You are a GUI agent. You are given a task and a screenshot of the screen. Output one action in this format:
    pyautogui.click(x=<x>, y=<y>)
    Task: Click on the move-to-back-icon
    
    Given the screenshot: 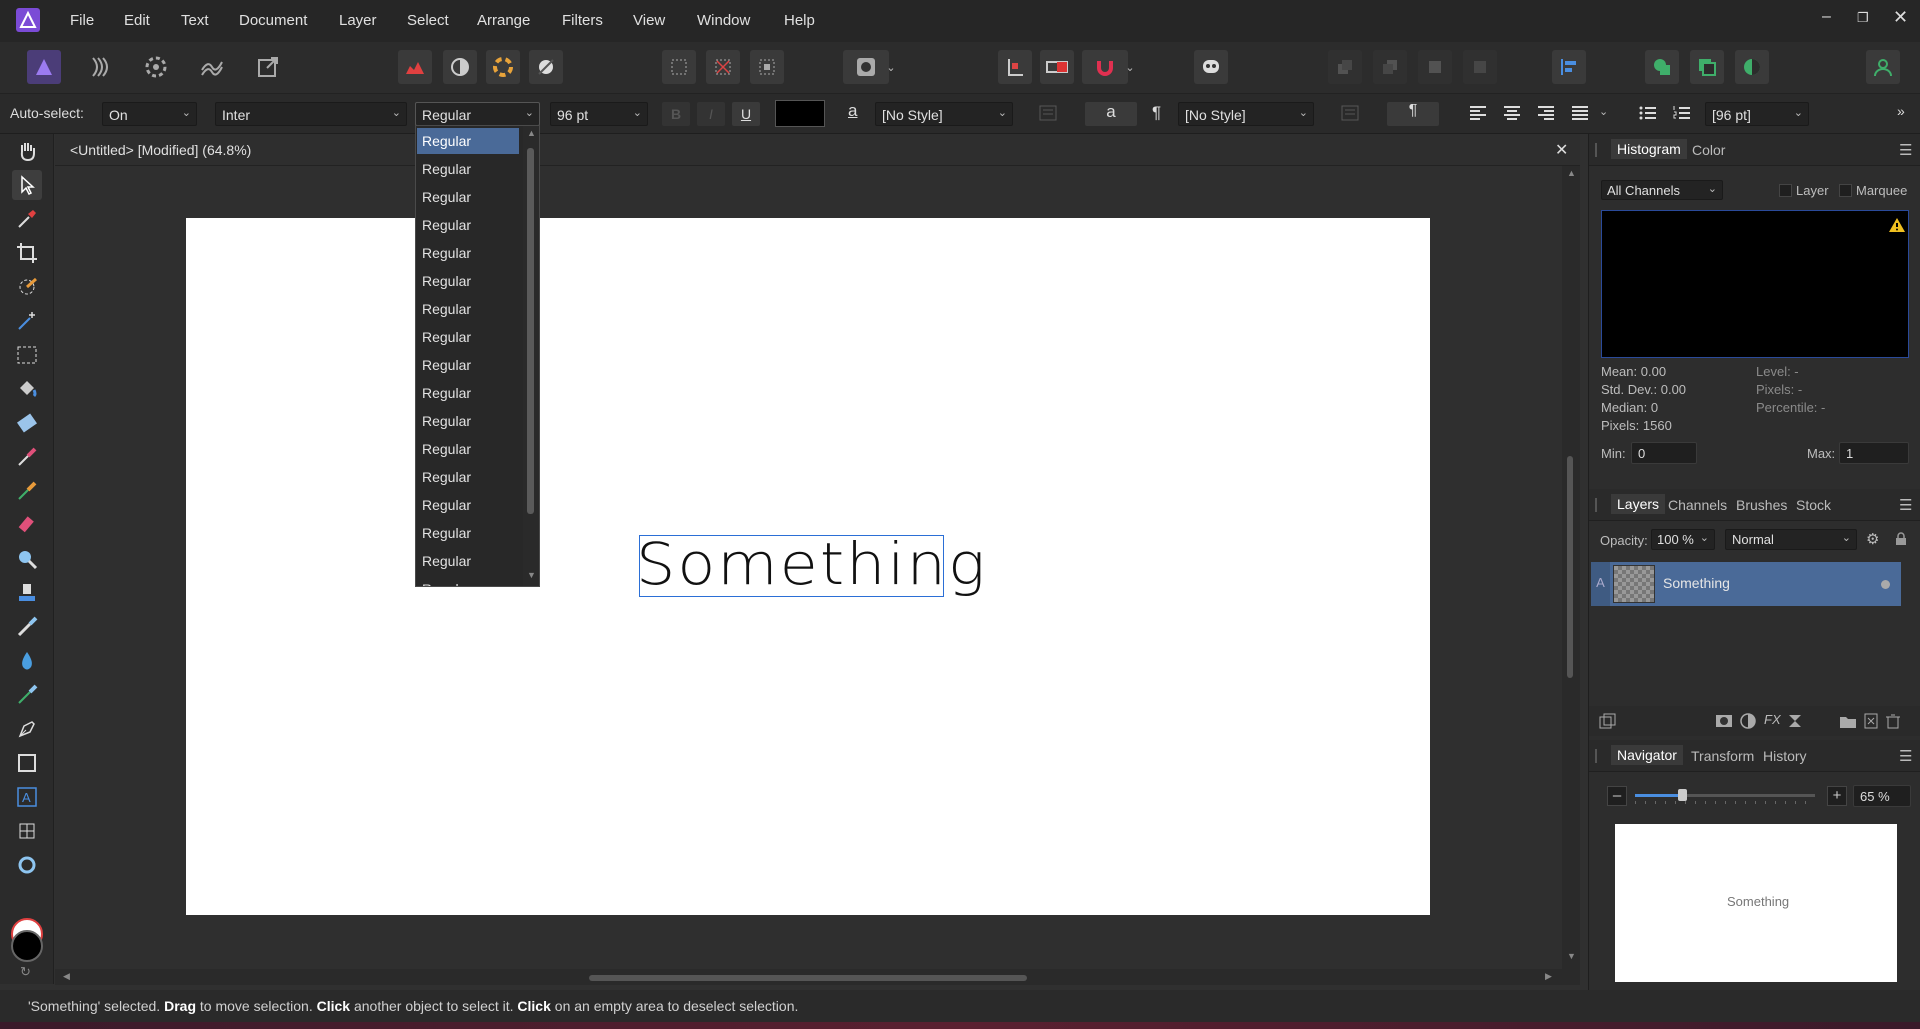 What is the action you would take?
    pyautogui.click(x=1480, y=67)
    